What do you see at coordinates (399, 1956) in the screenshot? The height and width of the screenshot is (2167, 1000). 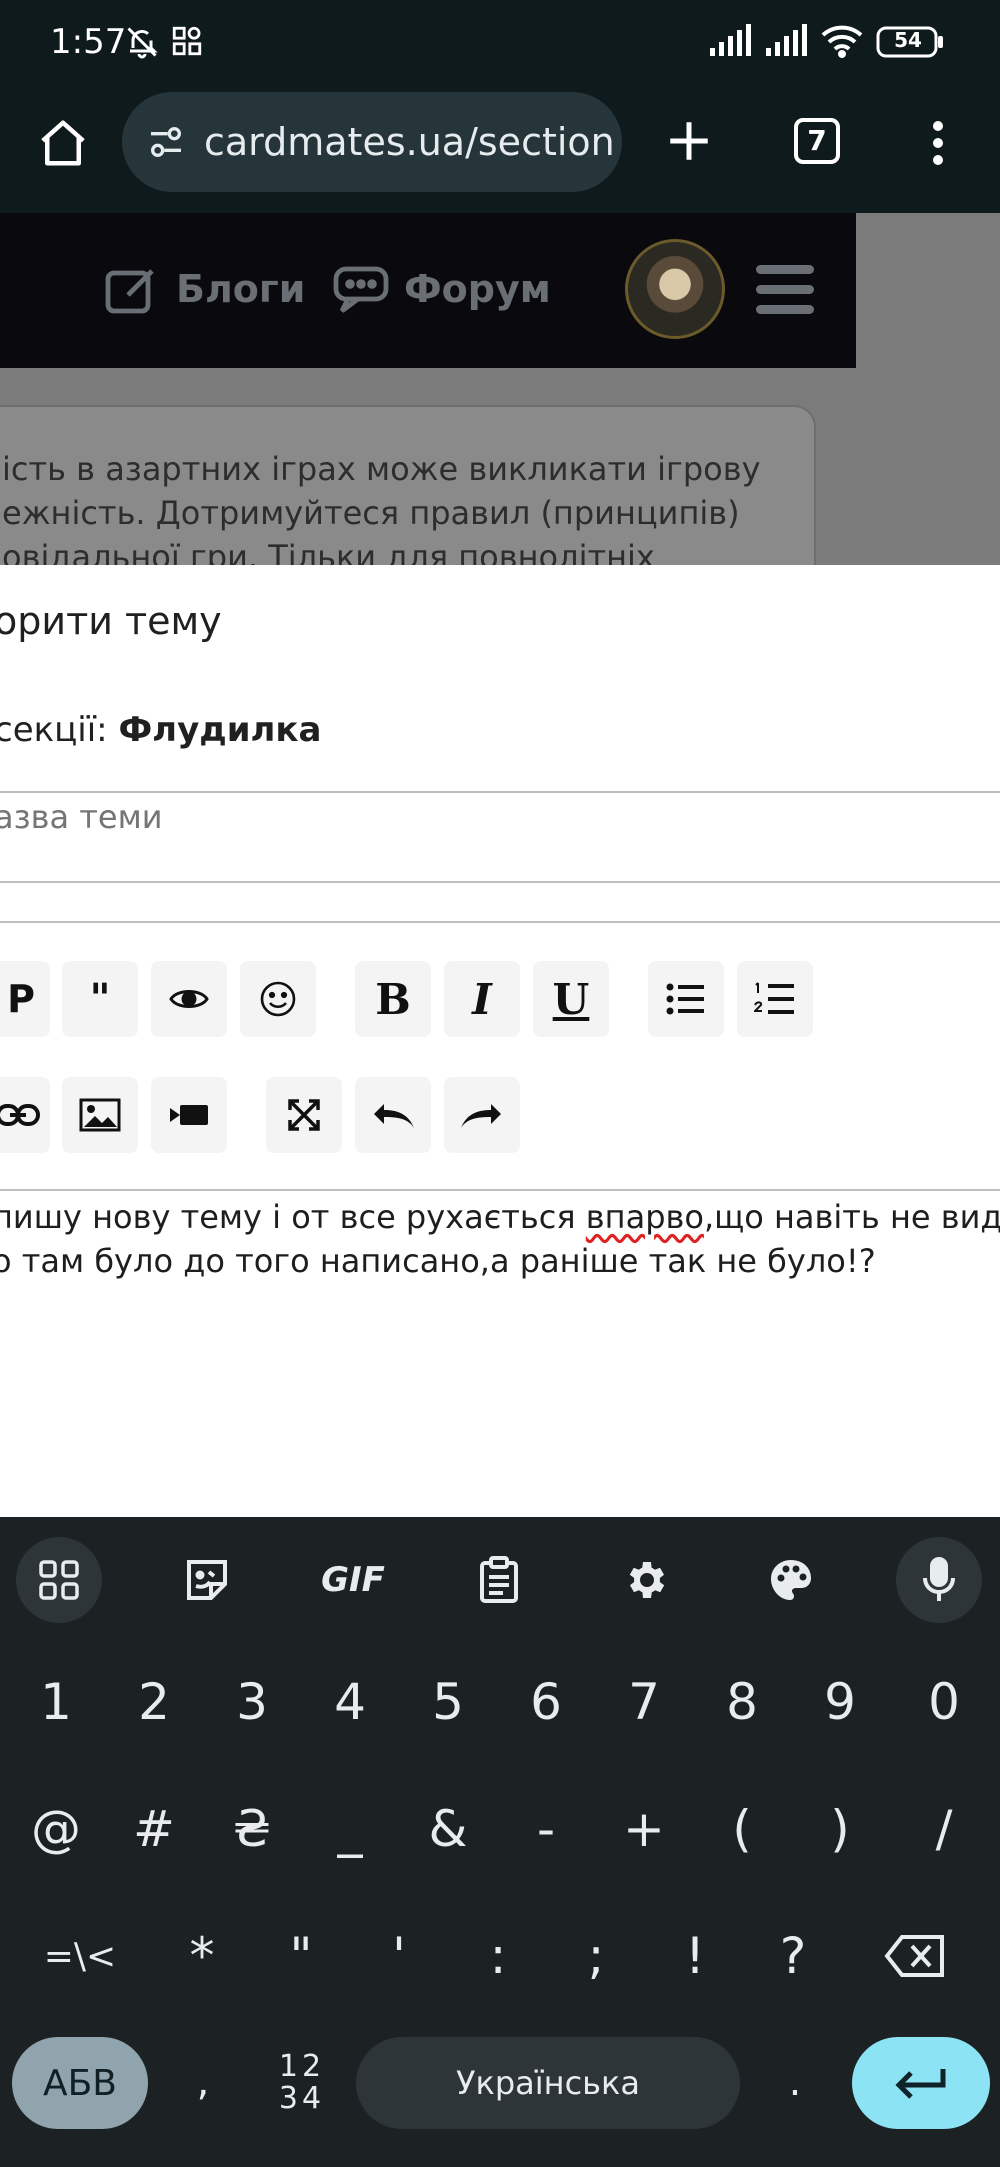 I see `key-single-quote: '` at bounding box center [399, 1956].